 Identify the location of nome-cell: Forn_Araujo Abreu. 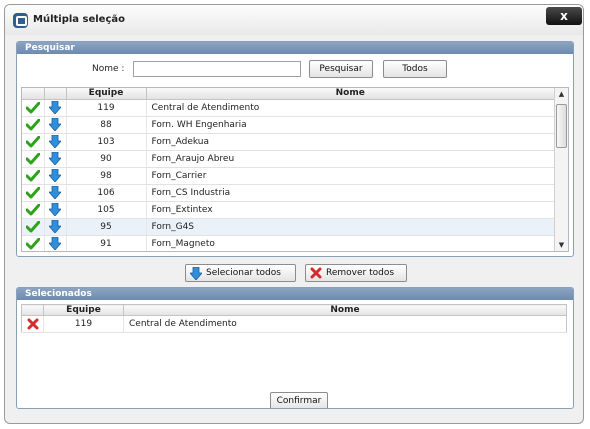
(350, 159).